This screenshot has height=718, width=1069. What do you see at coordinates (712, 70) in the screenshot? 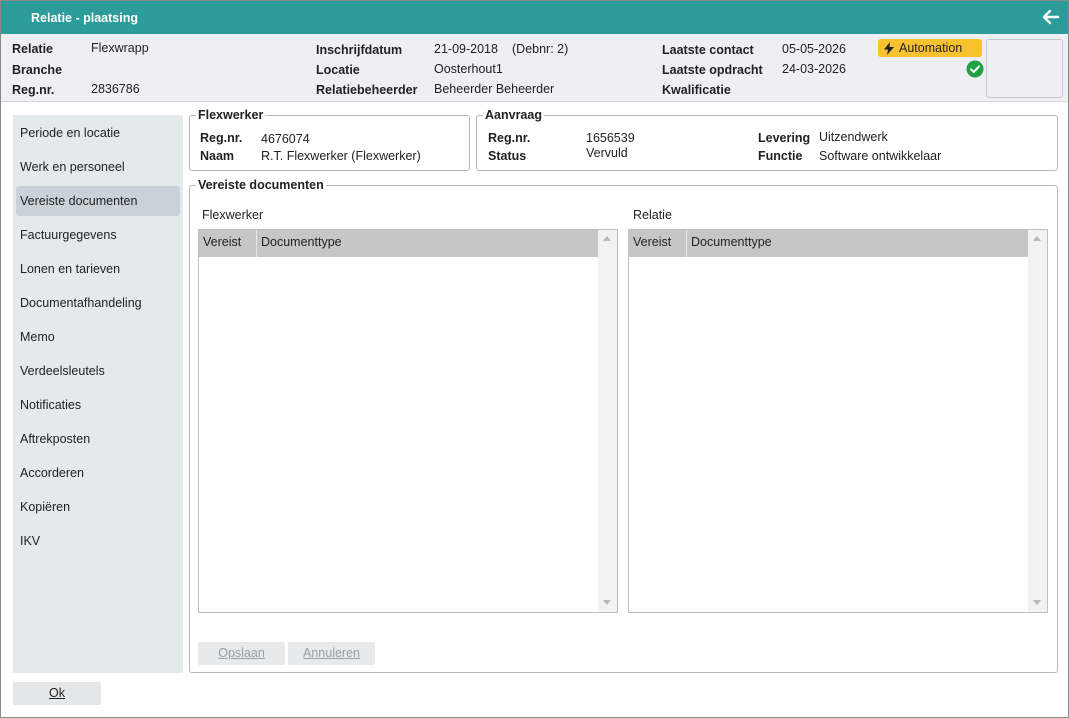
I see `laatste-opdracht-label: Laatste opdracht` at bounding box center [712, 70].